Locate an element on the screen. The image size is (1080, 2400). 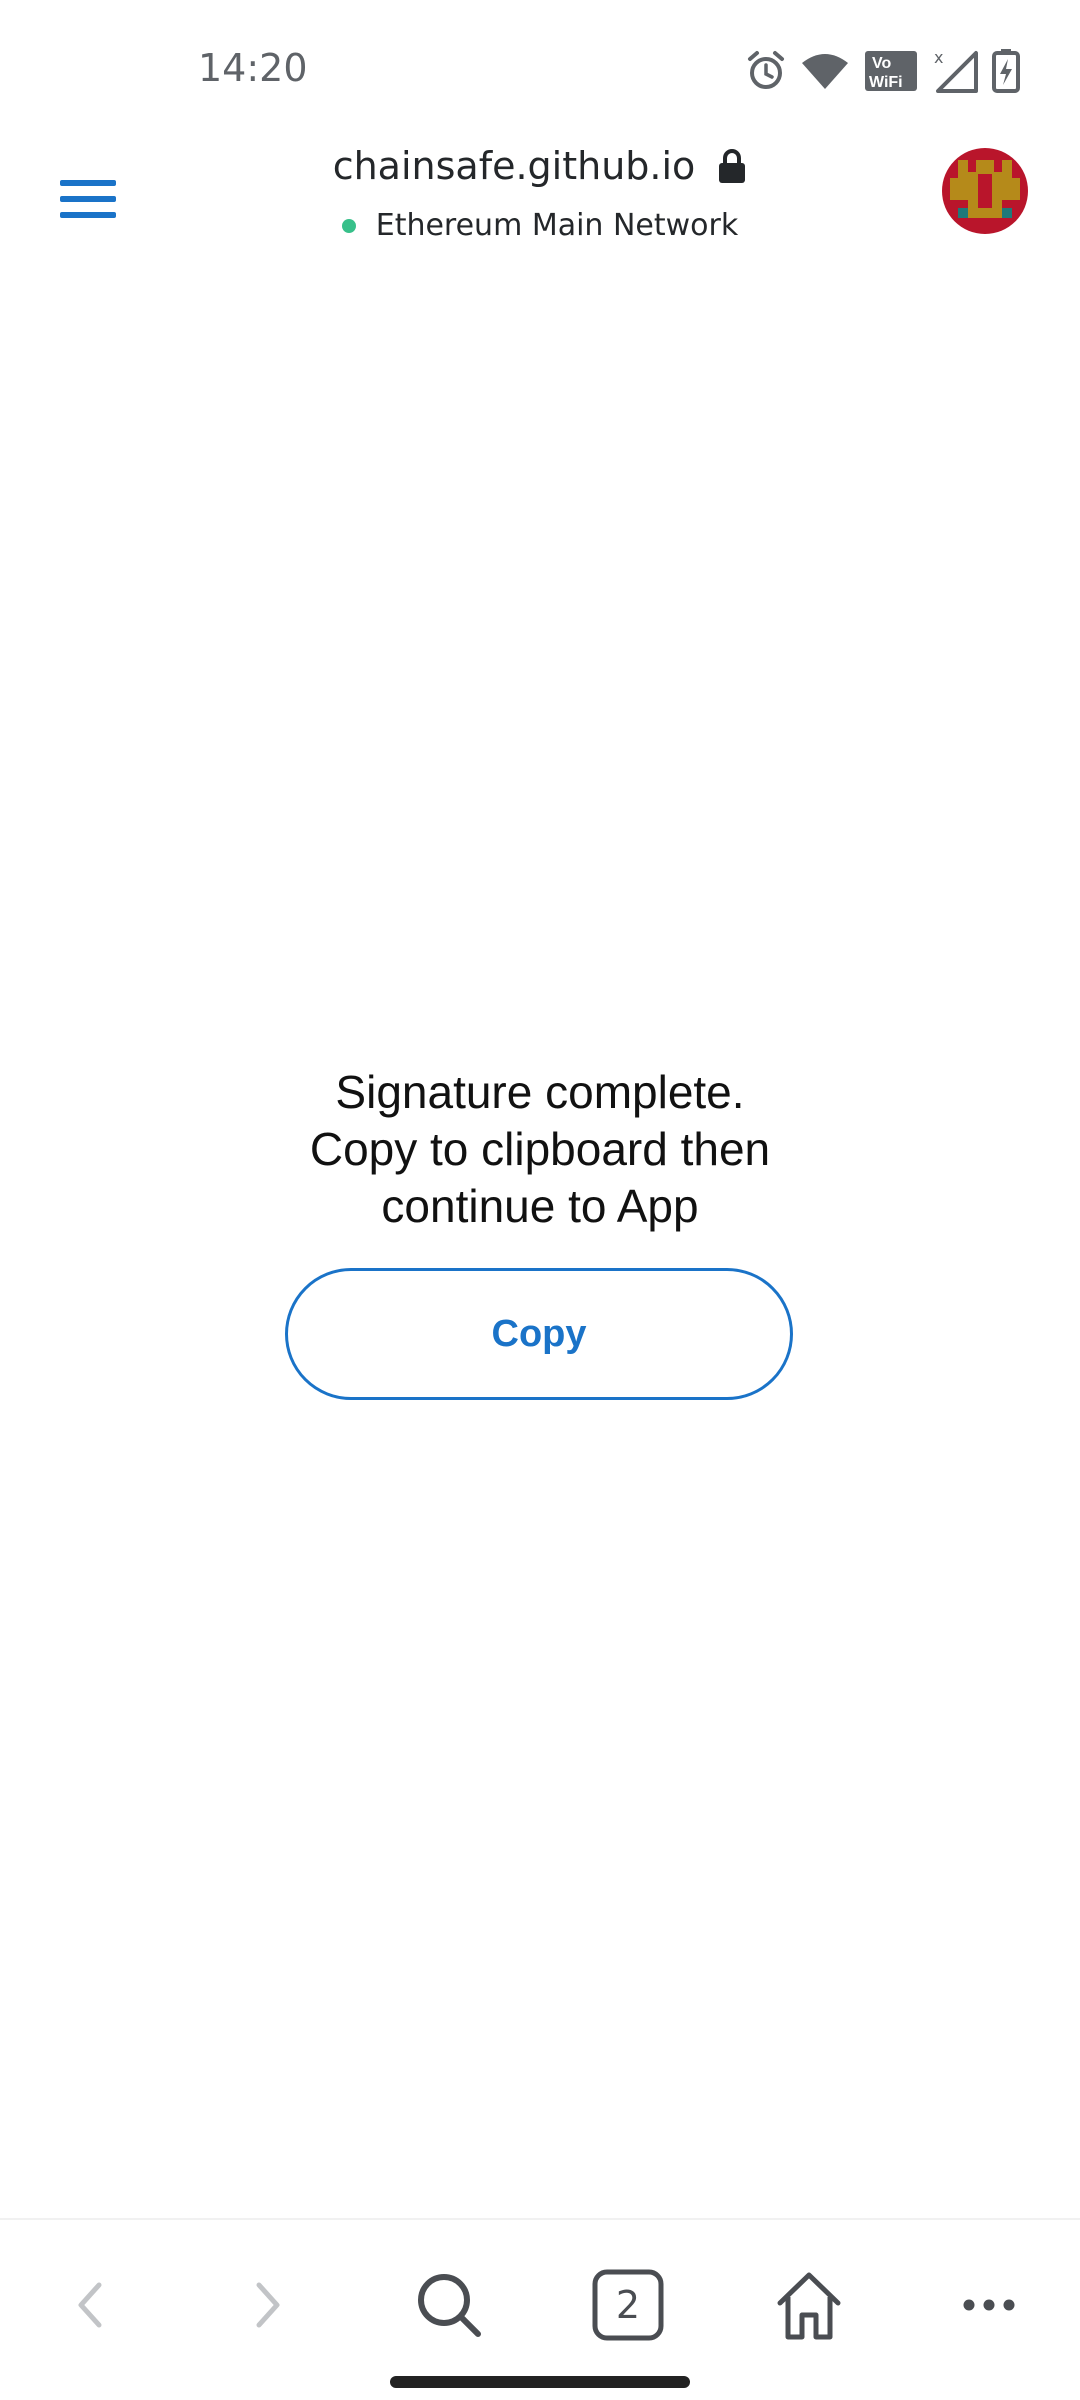
status-icons: Vo WiFi x is located at coordinates (883, 71).